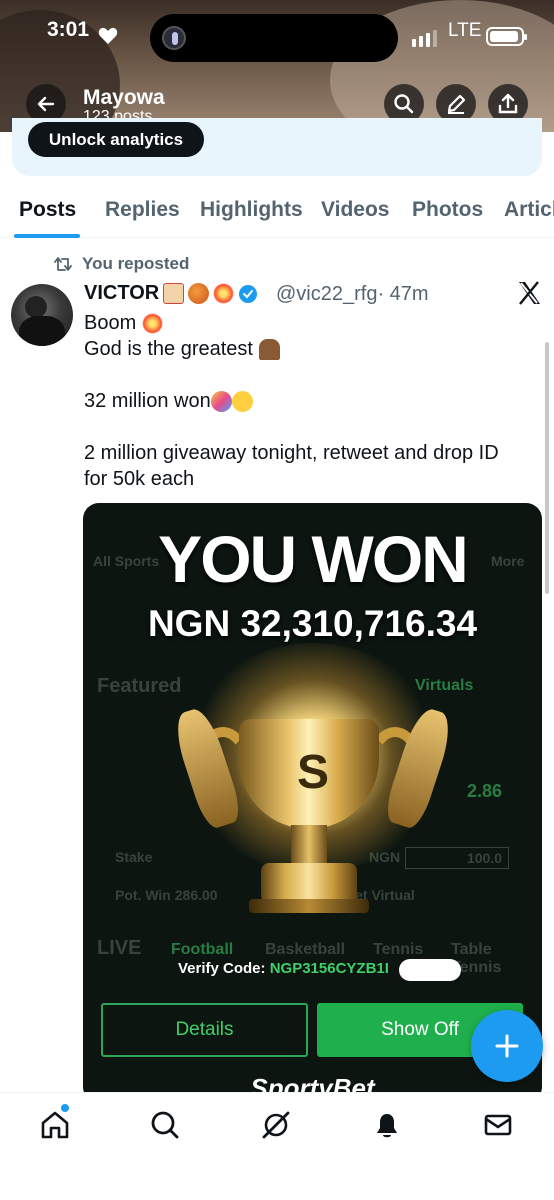 Image resolution: width=554 pixels, height=1200 pixels. Describe the element at coordinates (276, 1125) in the screenshot. I see `grok-icon` at that location.